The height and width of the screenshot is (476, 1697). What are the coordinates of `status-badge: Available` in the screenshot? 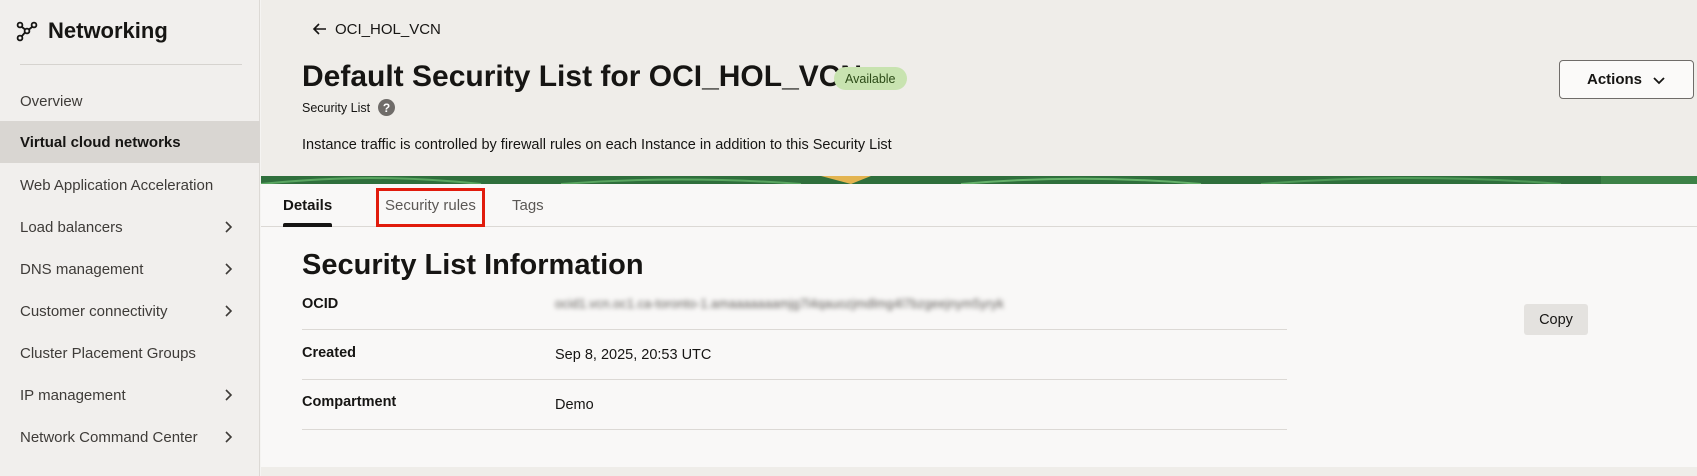 It's located at (870, 78).